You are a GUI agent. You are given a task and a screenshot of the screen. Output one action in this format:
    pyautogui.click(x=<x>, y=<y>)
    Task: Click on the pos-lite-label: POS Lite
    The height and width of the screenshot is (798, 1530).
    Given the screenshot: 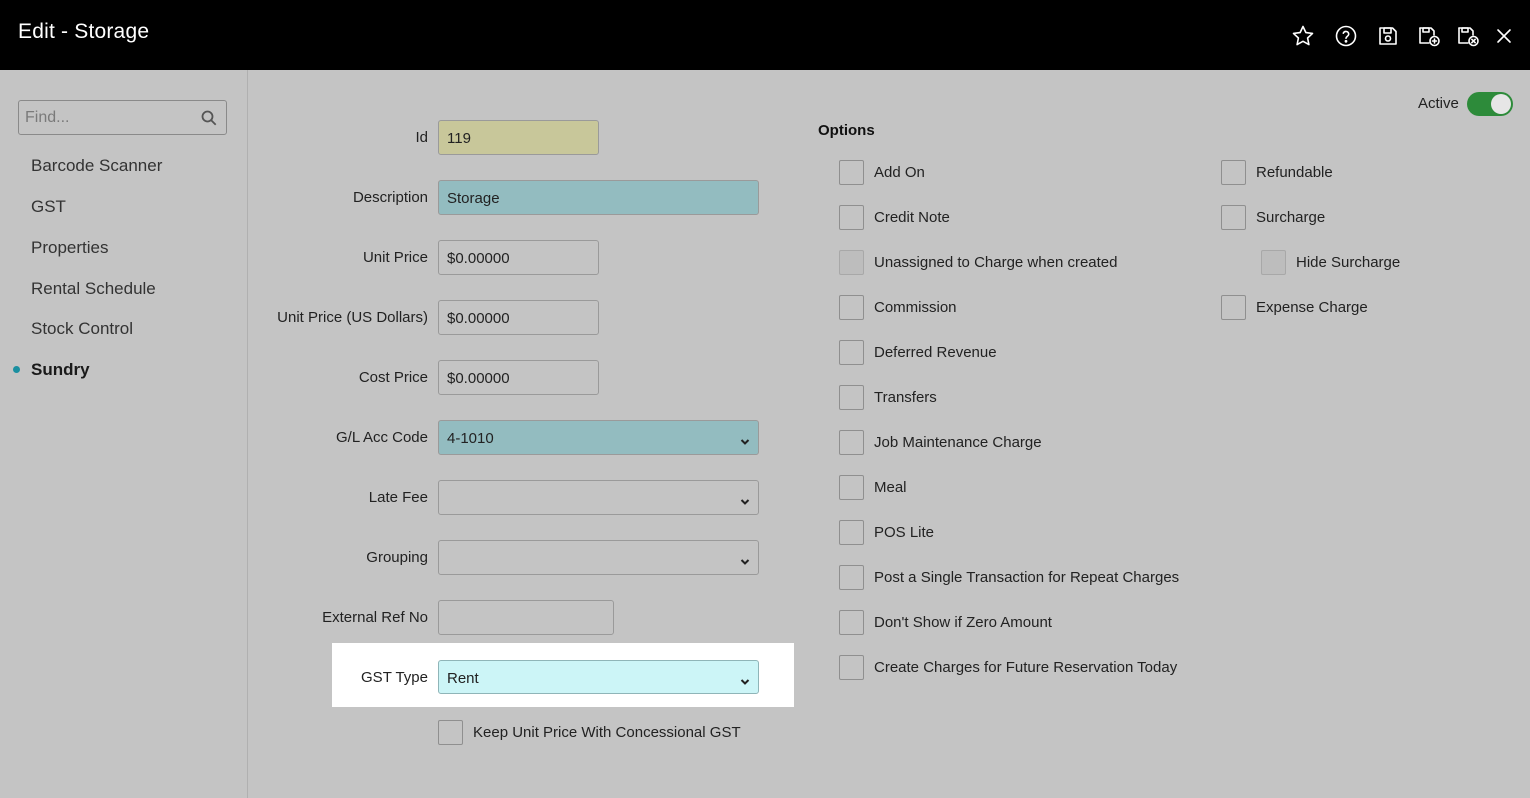 What is the action you would take?
    pyautogui.click(x=904, y=532)
    